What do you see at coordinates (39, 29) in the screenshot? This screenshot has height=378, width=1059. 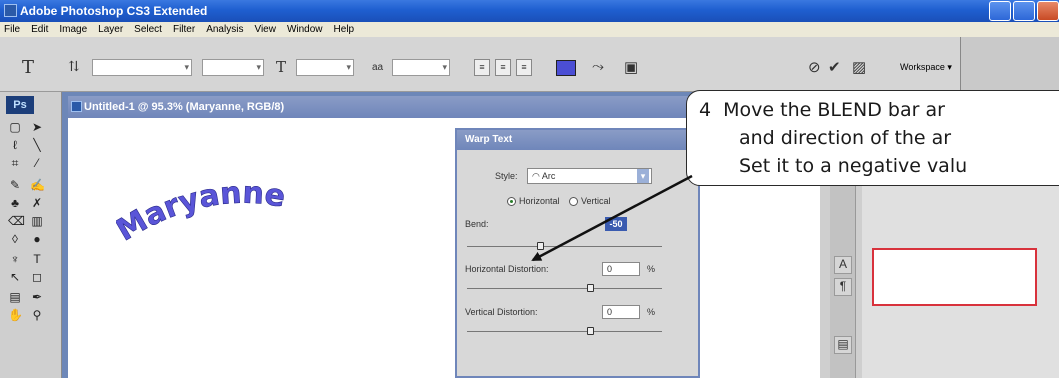 I see `menu-edit: Edit` at bounding box center [39, 29].